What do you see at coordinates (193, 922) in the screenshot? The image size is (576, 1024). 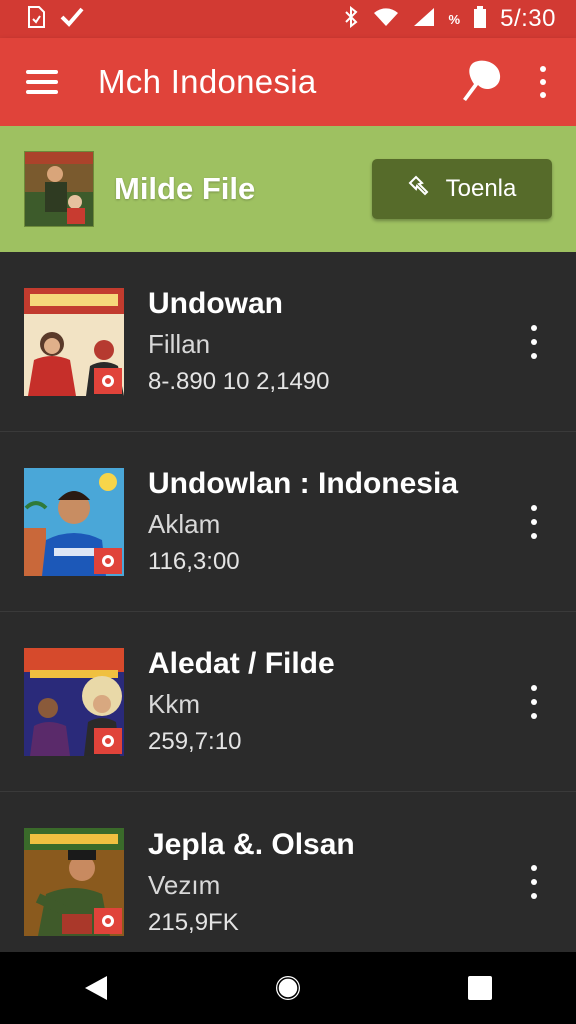 I see `item-meta: 215,9FK` at bounding box center [193, 922].